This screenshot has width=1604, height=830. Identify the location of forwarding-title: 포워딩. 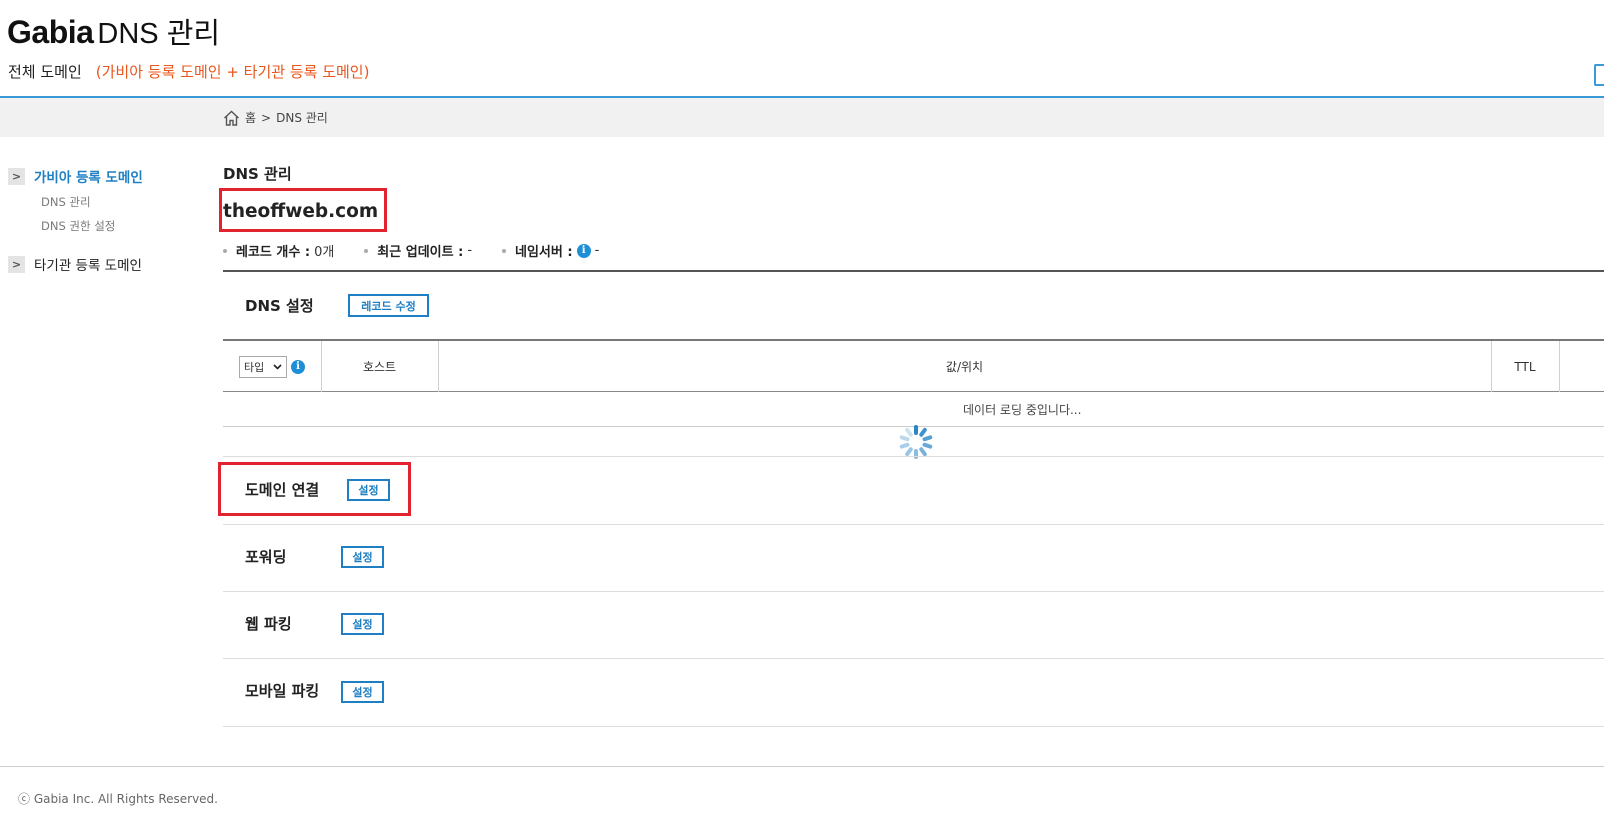
(266, 557).